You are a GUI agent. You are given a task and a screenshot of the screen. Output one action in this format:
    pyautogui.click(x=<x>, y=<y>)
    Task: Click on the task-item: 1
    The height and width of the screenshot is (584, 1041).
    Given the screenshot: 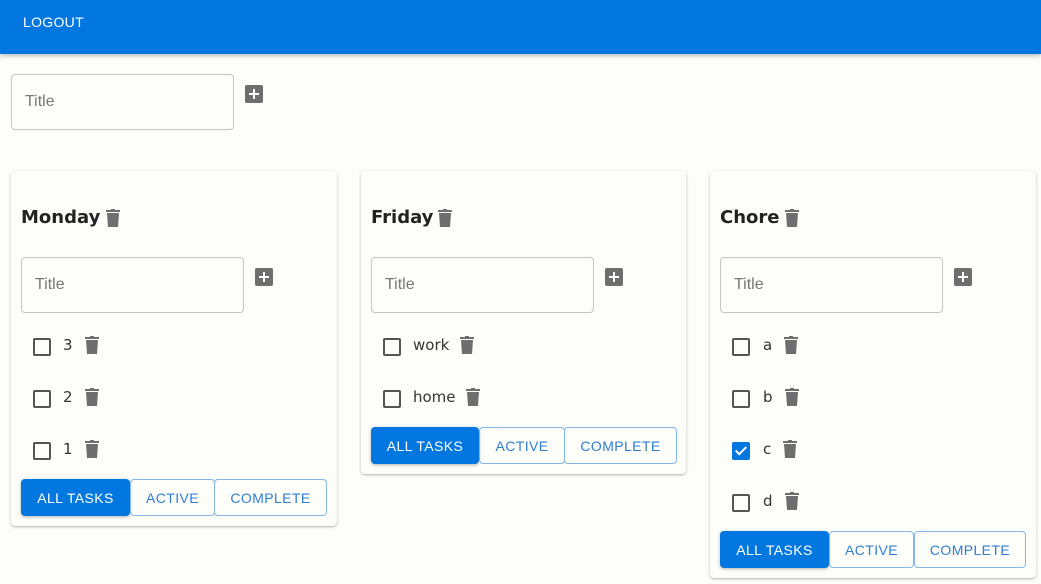 What is the action you would take?
    pyautogui.click(x=161, y=451)
    